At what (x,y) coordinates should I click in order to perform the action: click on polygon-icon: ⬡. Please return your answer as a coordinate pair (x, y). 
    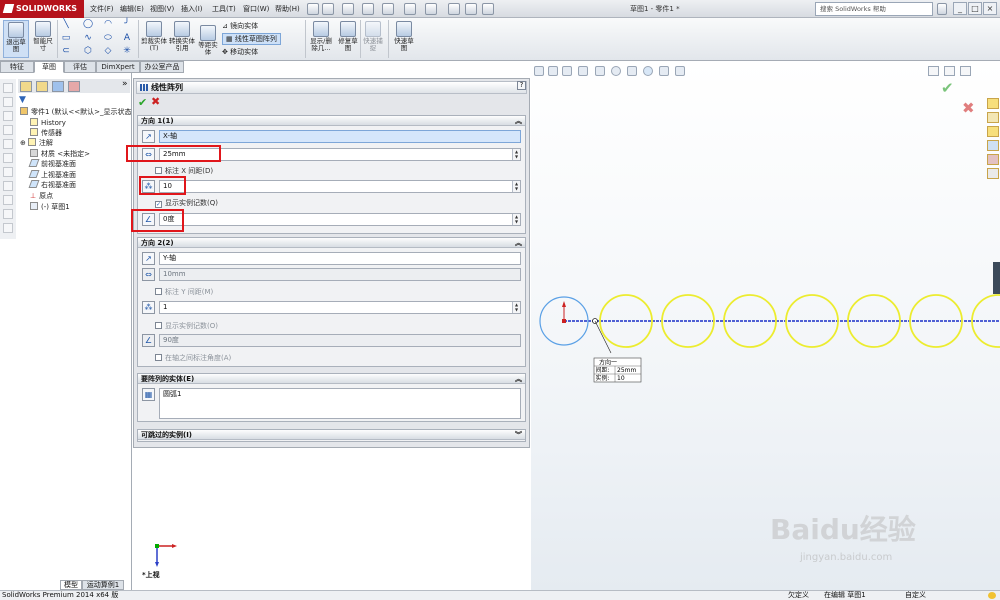
    Looking at the image, I should click on (88, 51).